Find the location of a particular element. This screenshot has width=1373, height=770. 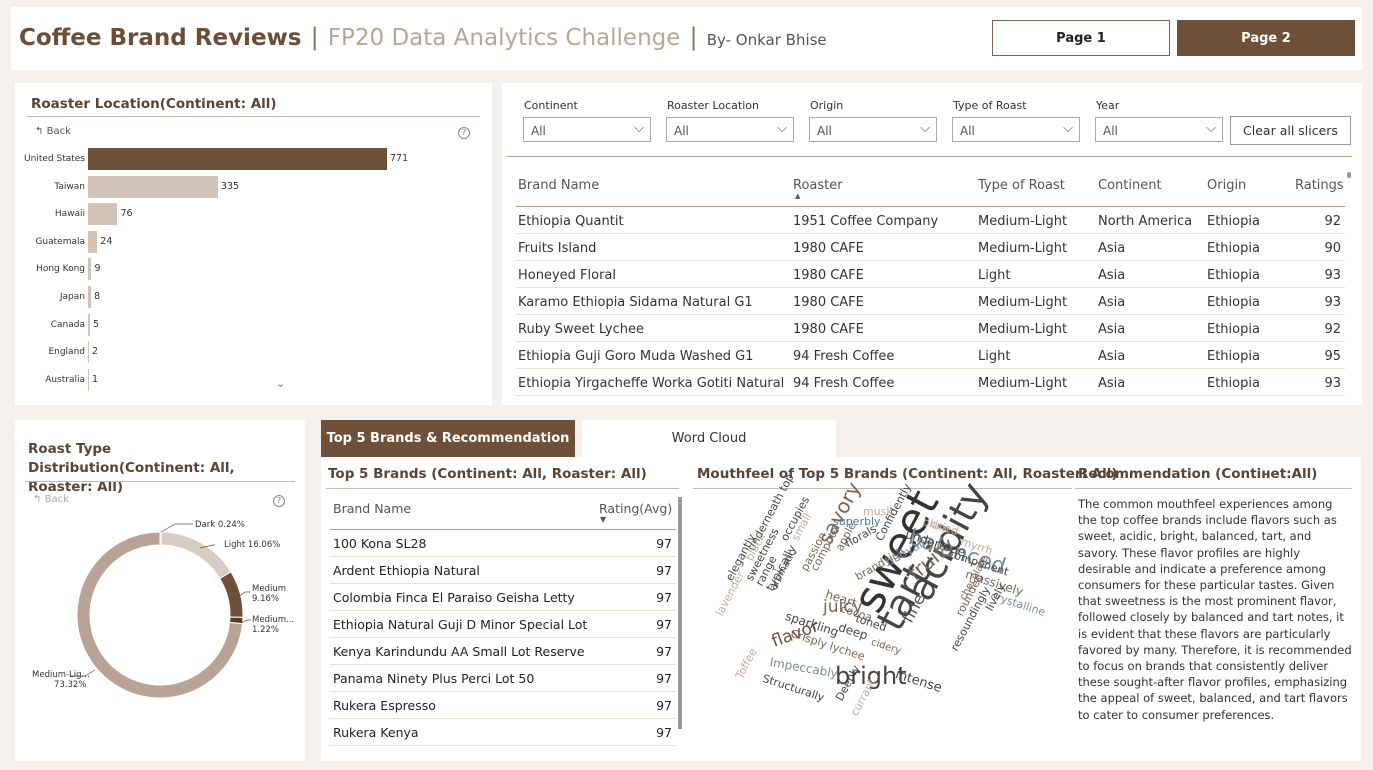

report-subtitle: FP20 Data Analytics Challenge is located at coordinates (504, 38).